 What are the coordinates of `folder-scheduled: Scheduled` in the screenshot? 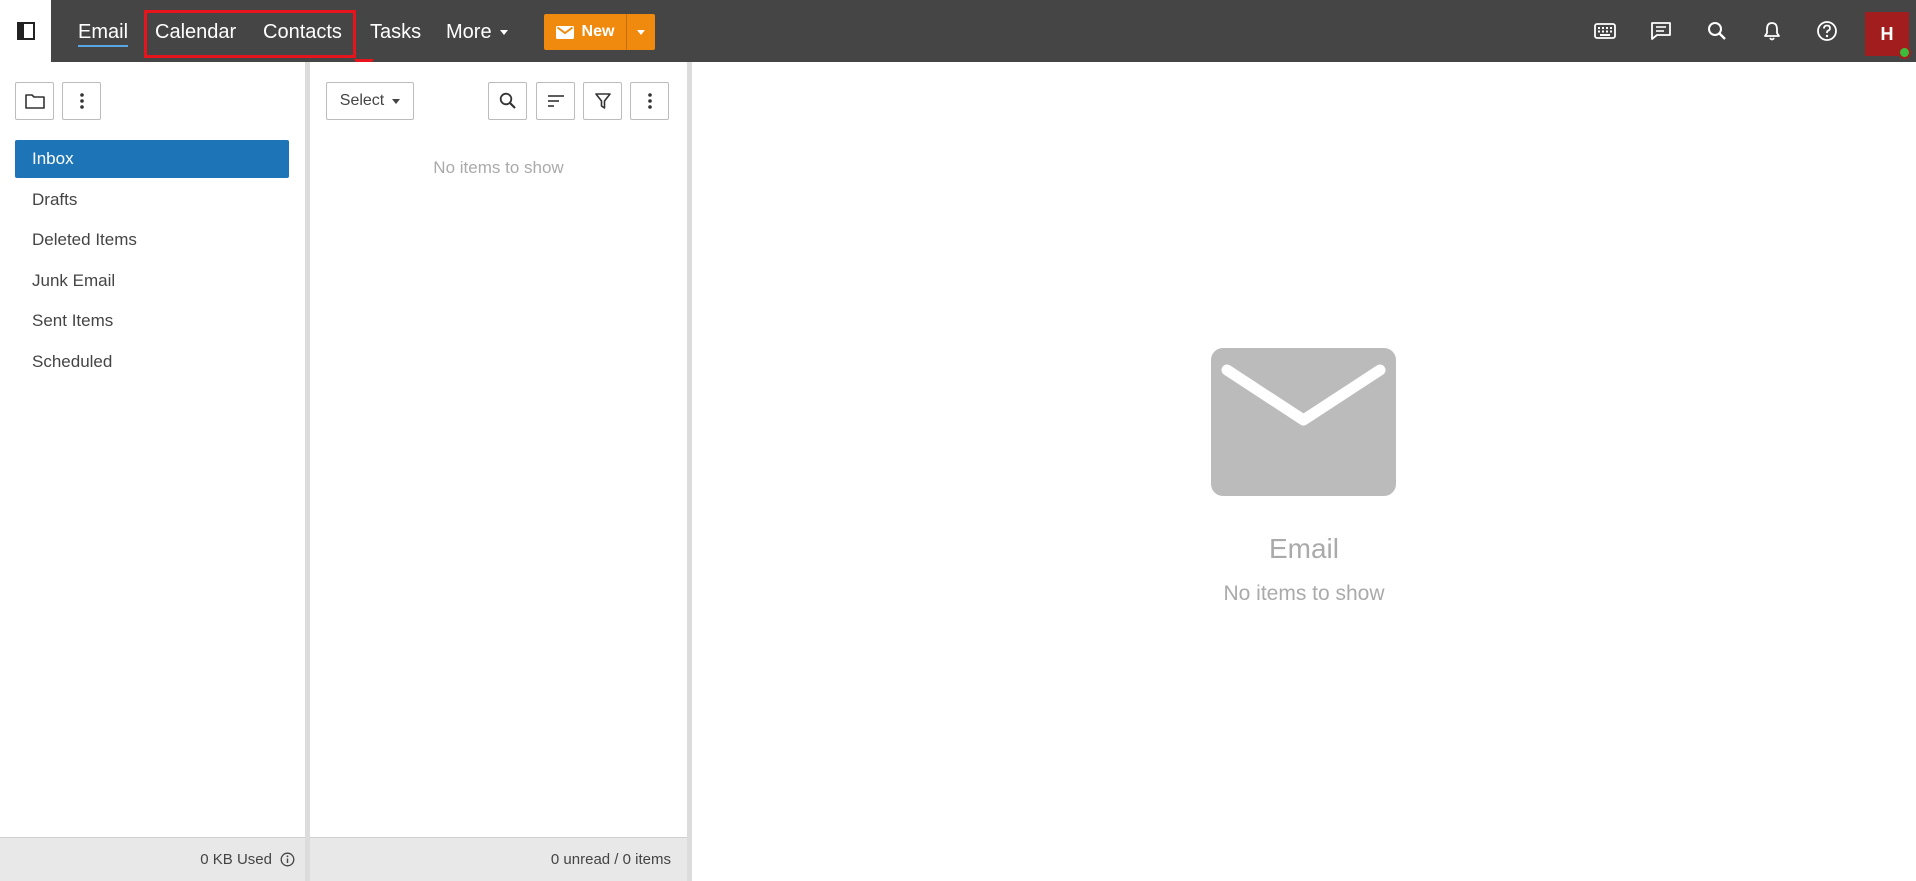 It's located at (152, 362).